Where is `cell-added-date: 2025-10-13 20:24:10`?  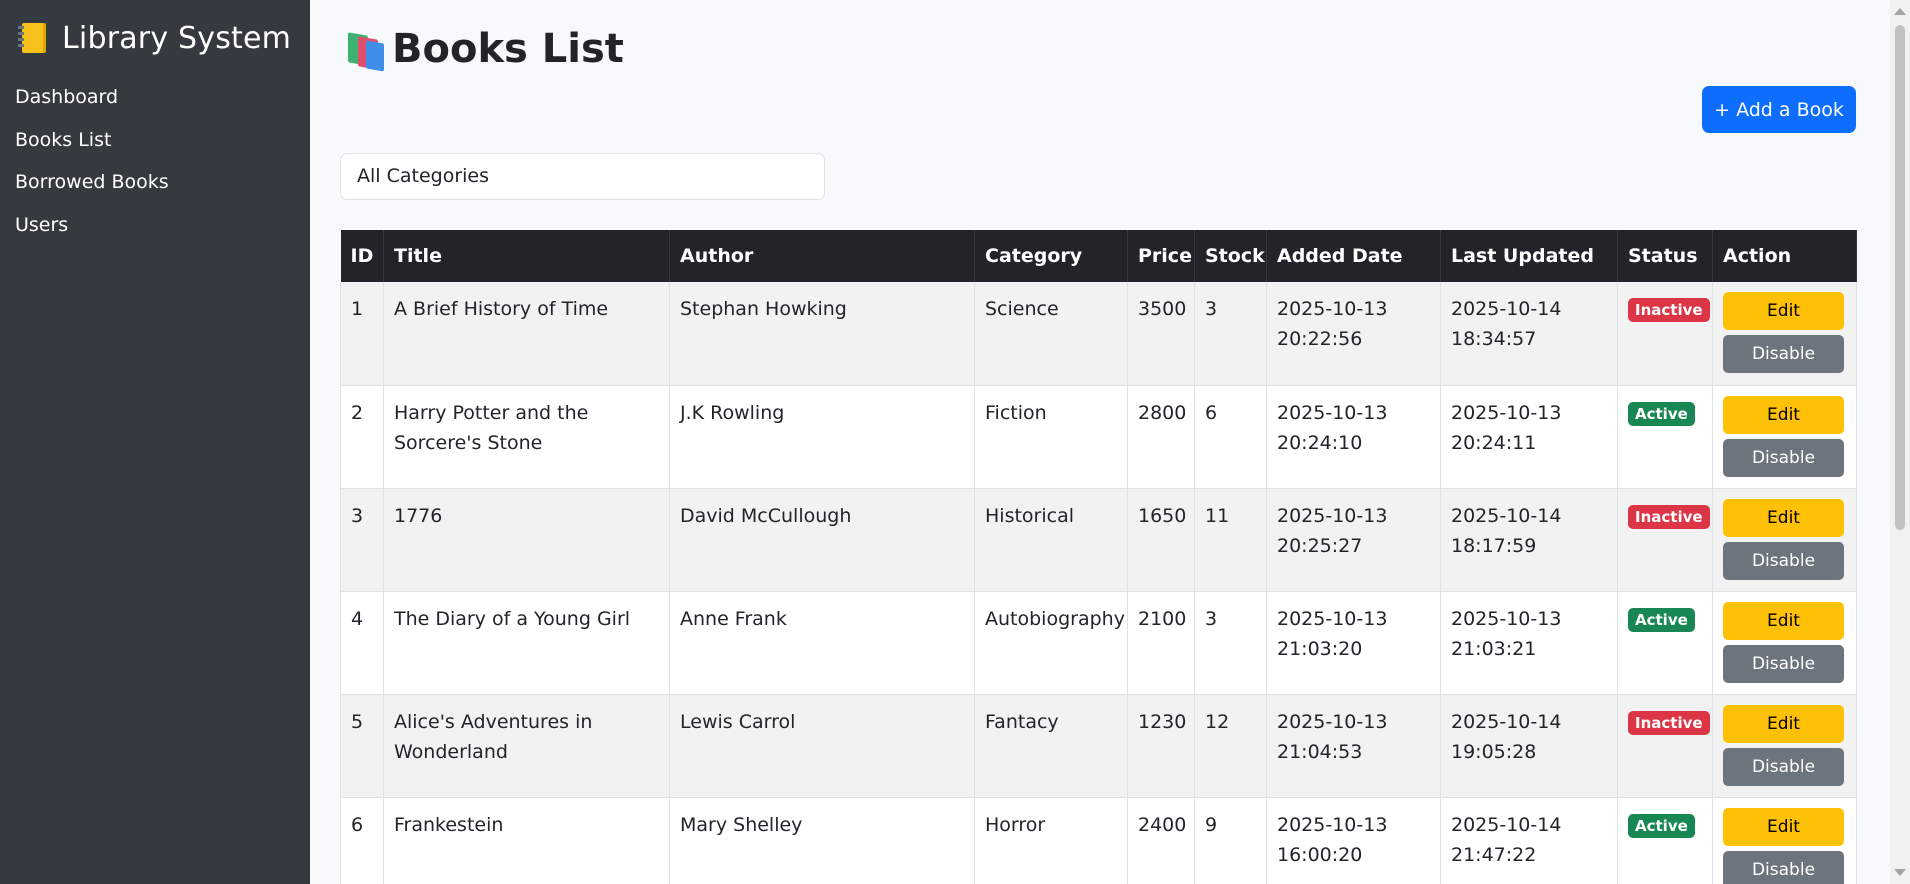
cell-added-date: 2025-10-13 20:24:10 is located at coordinates (1353, 437).